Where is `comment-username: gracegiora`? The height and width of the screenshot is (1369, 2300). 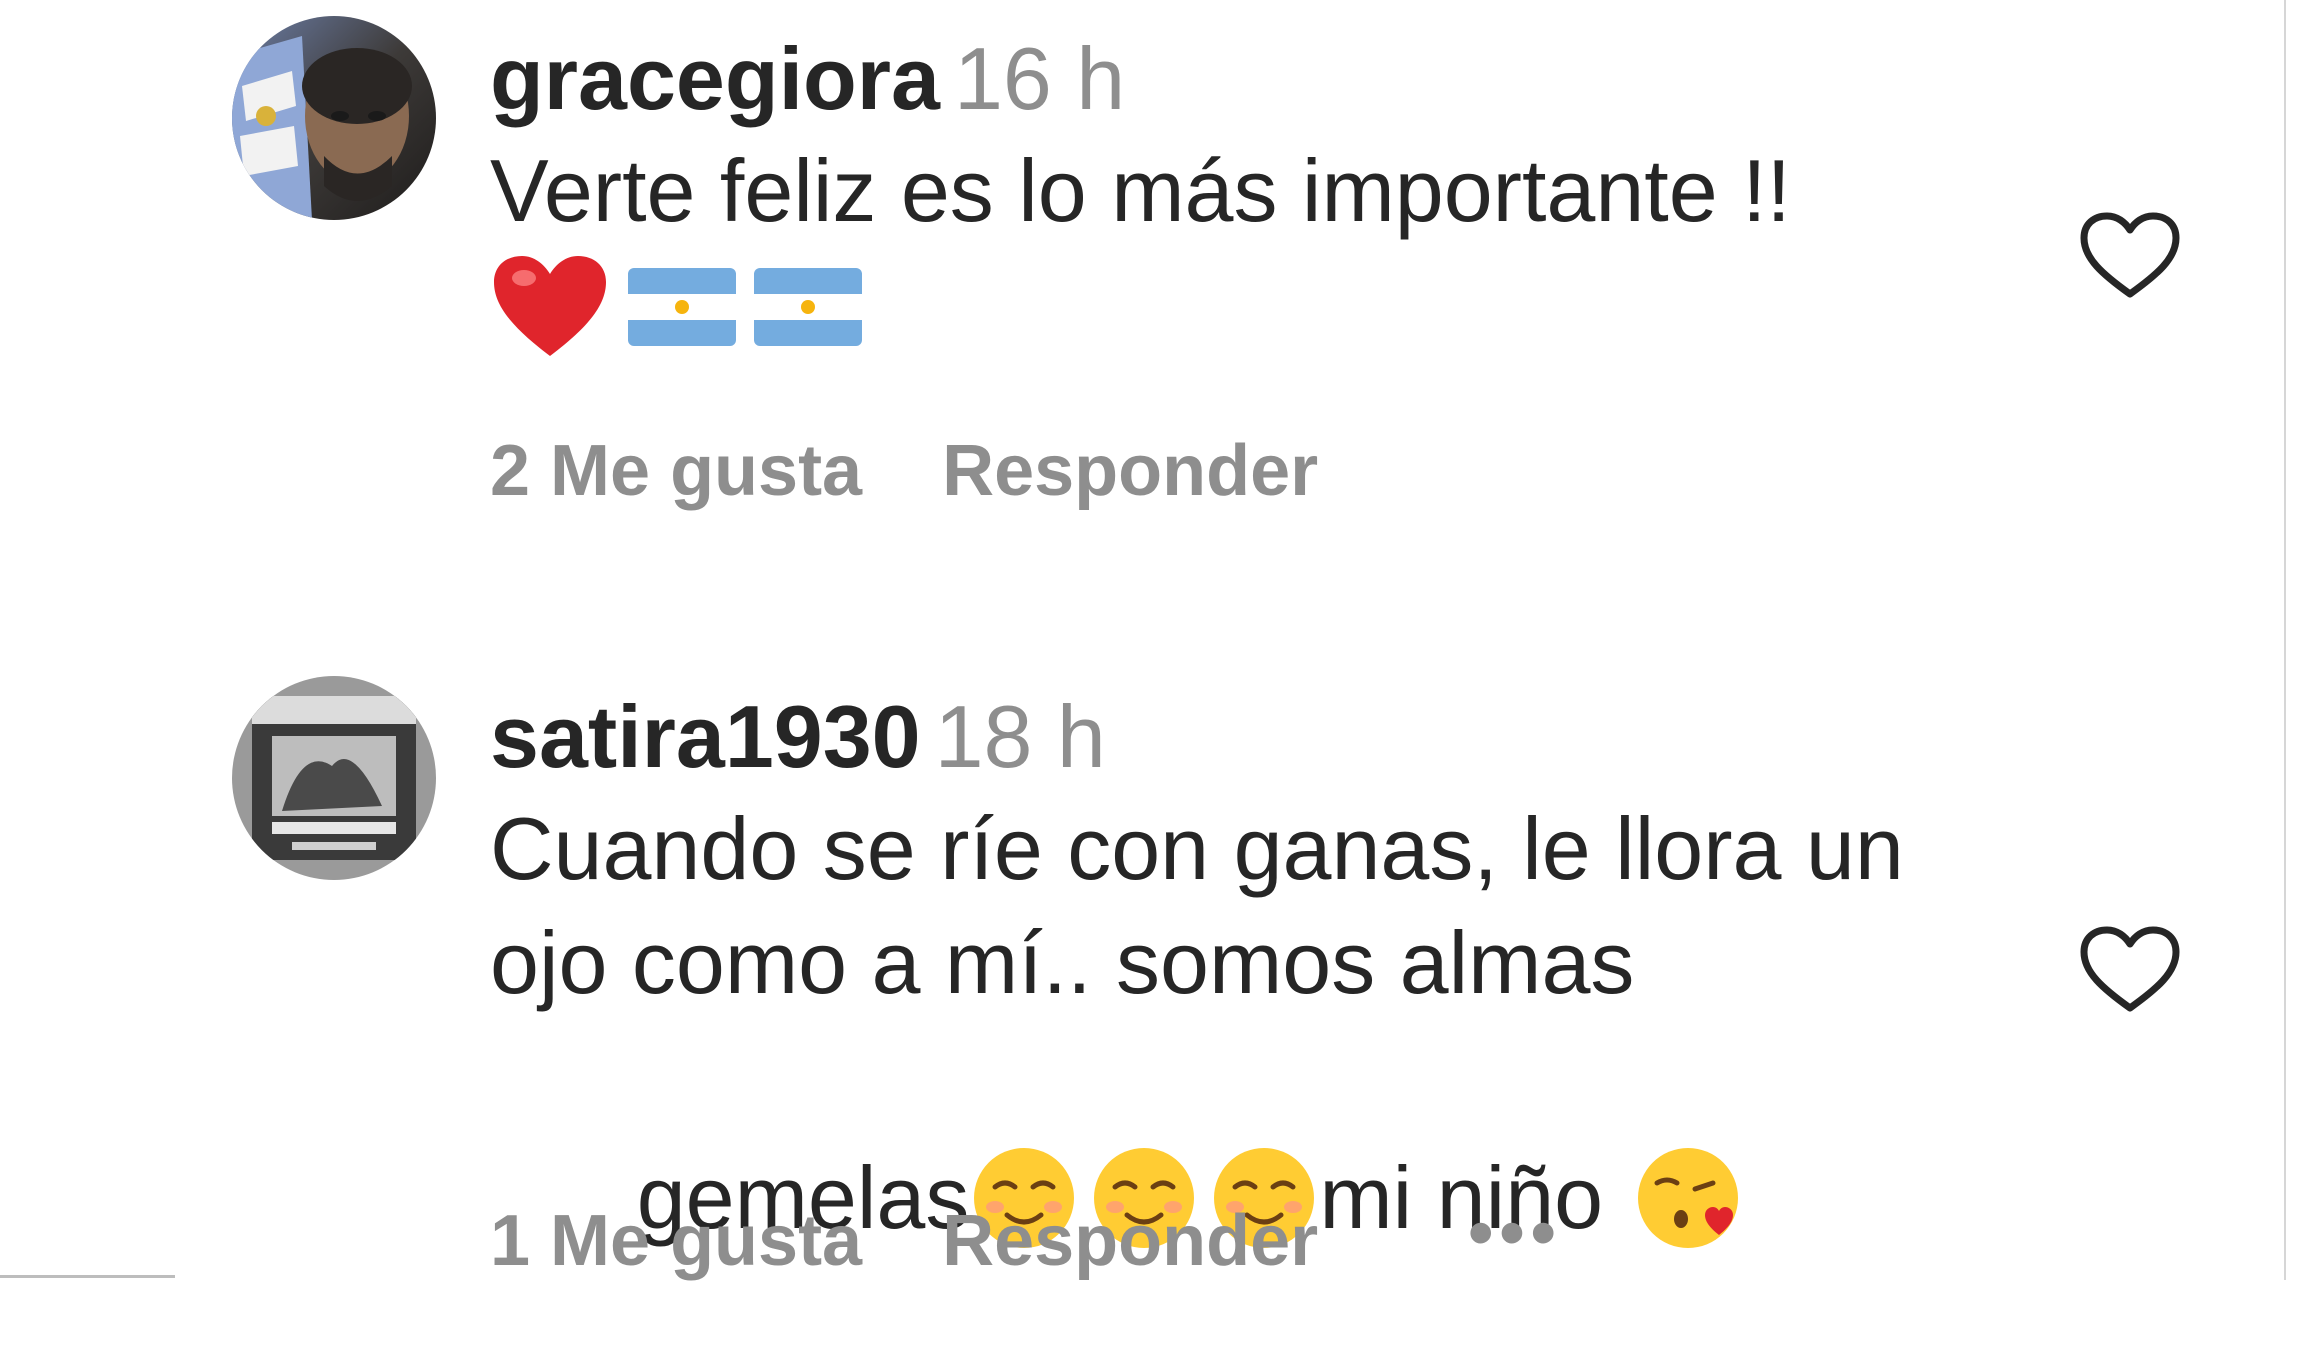
comment-username: gracegiora is located at coordinates (715, 78).